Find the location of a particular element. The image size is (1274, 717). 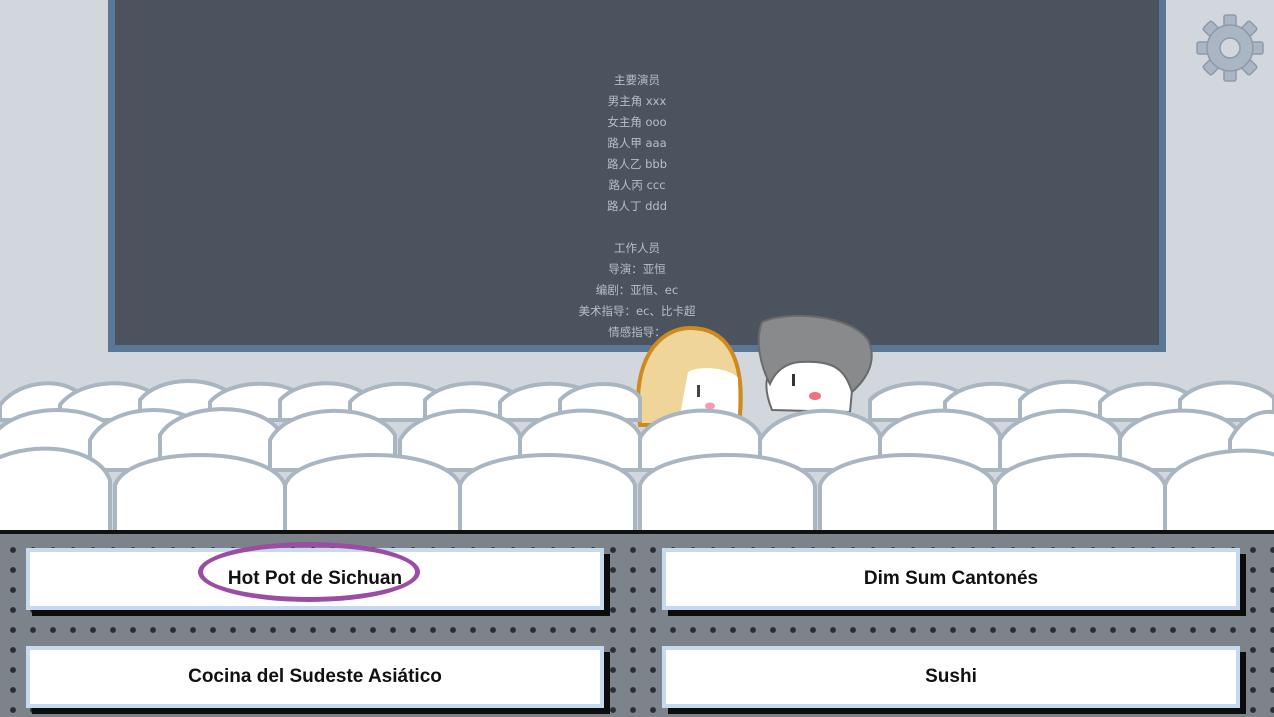

choice-label: Dim Sum Cantonés is located at coordinates (951, 578).